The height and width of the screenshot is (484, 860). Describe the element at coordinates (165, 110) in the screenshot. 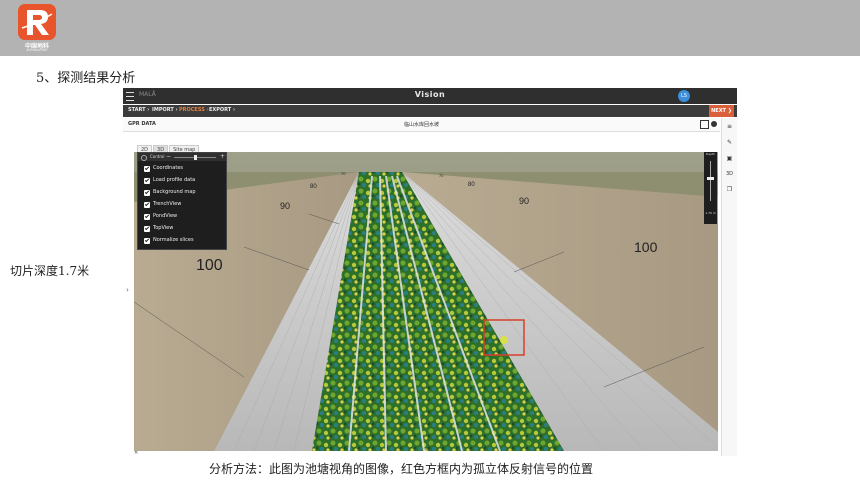

I see `step-import: IMPORT ›` at that location.